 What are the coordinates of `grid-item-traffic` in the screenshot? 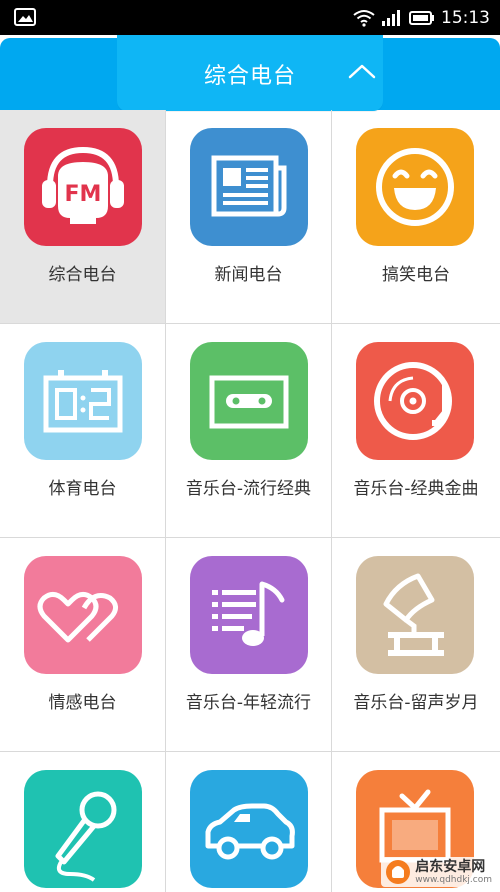 It's located at (249, 822).